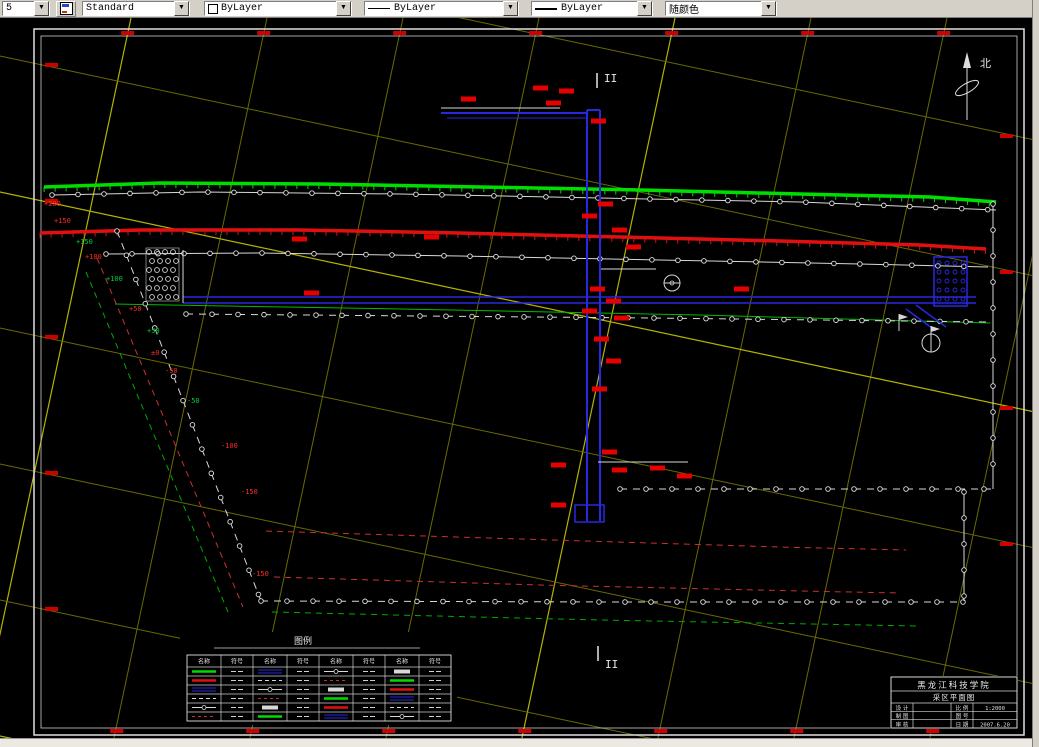  I want to click on svg-text: 设 计, so click(902, 708).